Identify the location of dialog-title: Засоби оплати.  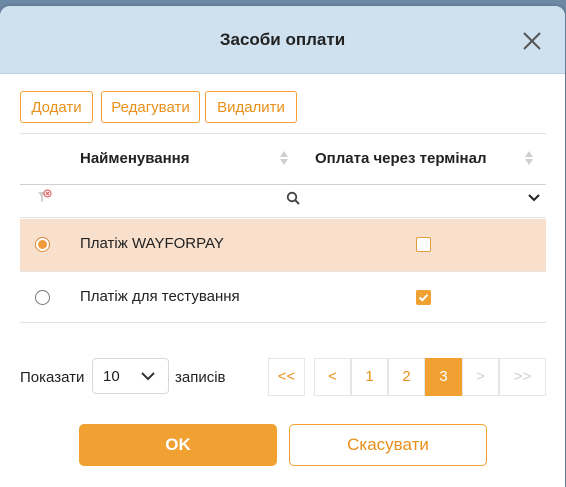
(282, 39).